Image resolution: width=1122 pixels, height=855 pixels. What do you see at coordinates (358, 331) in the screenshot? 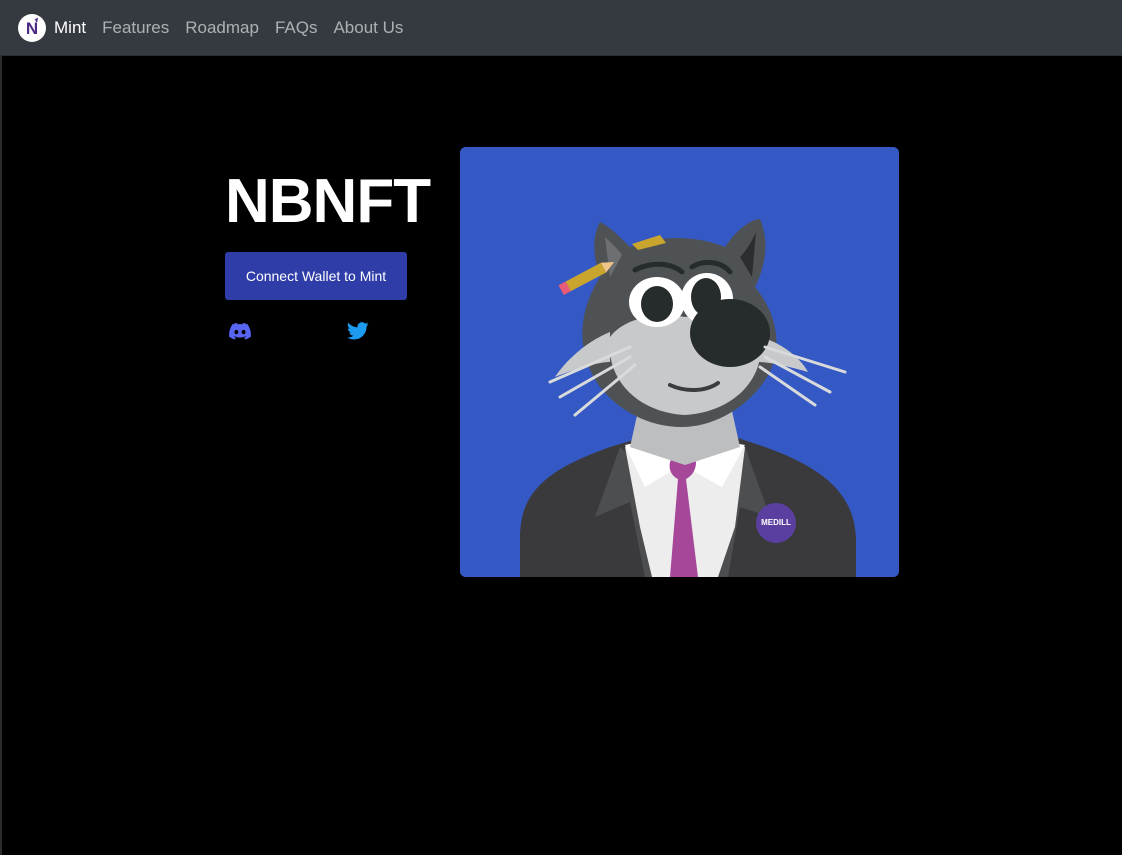
I see `twitter-icon` at bounding box center [358, 331].